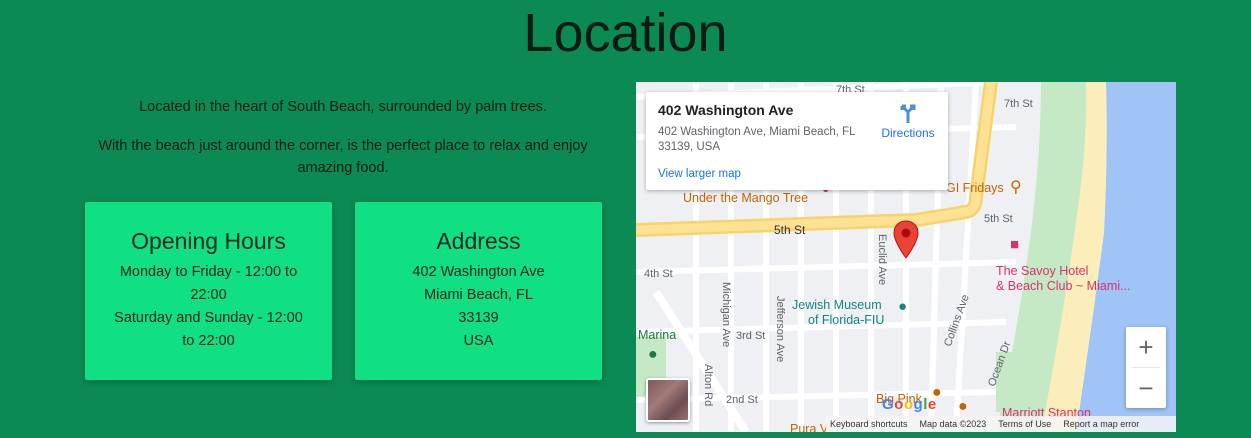 Image resolution: width=1251 pixels, height=438 pixels. I want to click on restaurant-icon-2: ●, so click(963, 406).